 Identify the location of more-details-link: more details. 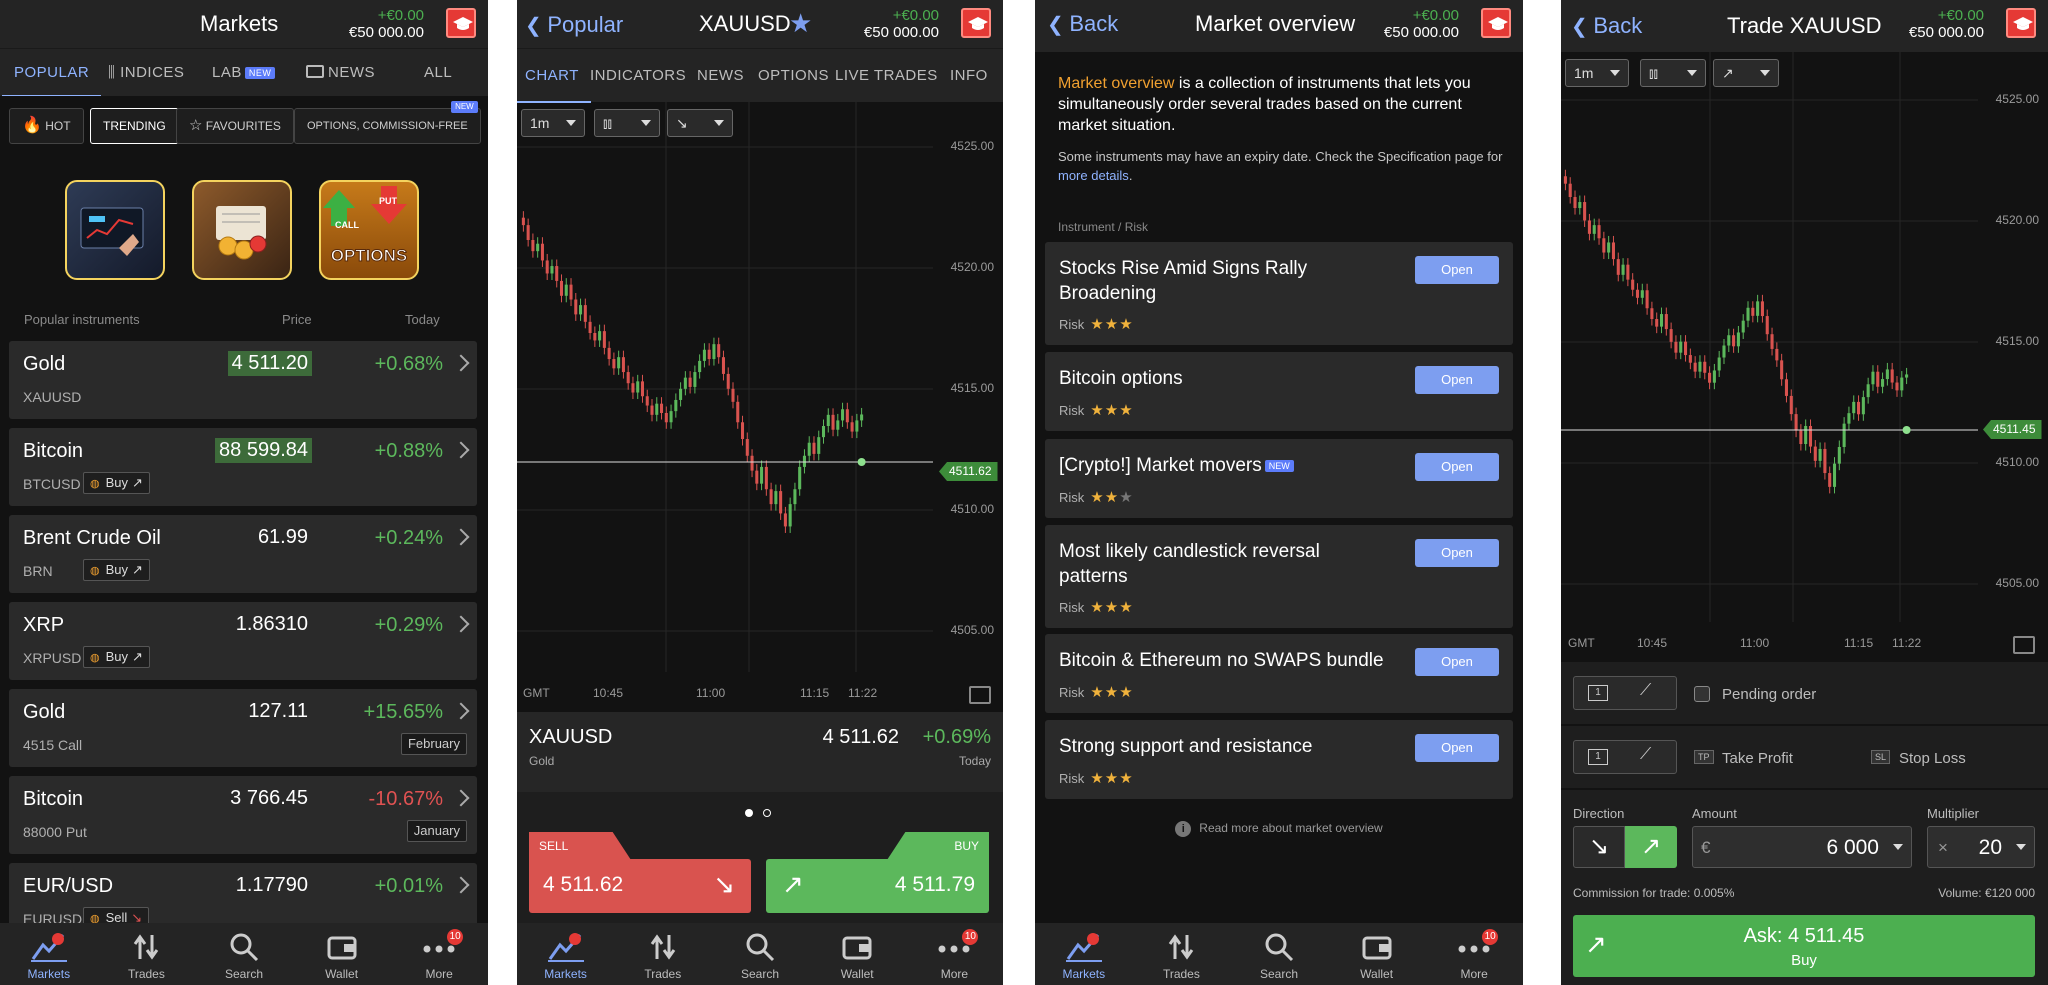
(1093, 175).